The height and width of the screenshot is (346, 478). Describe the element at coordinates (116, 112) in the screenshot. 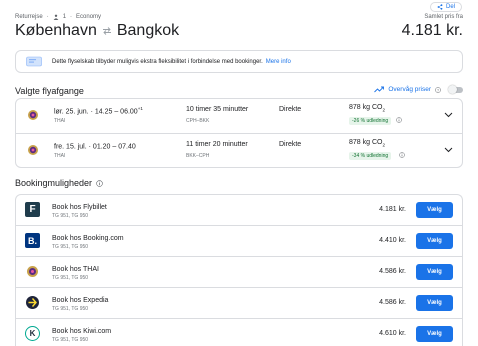

I see `flight-time-range: 14.25 – 06.00` at that location.